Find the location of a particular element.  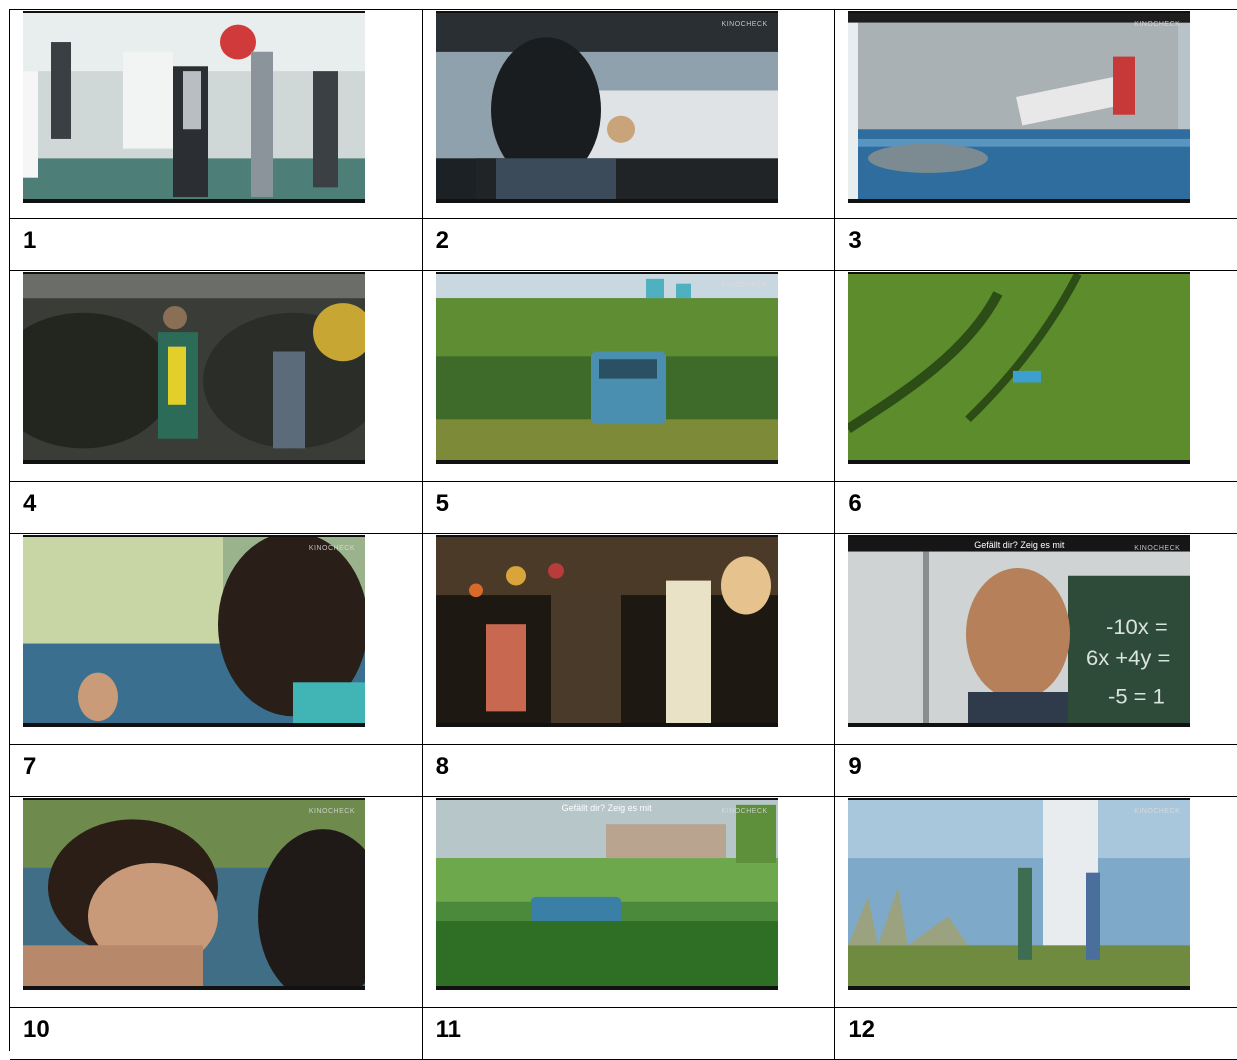

still-3-image: KINOCHECK is located at coordinates (1019, 107).